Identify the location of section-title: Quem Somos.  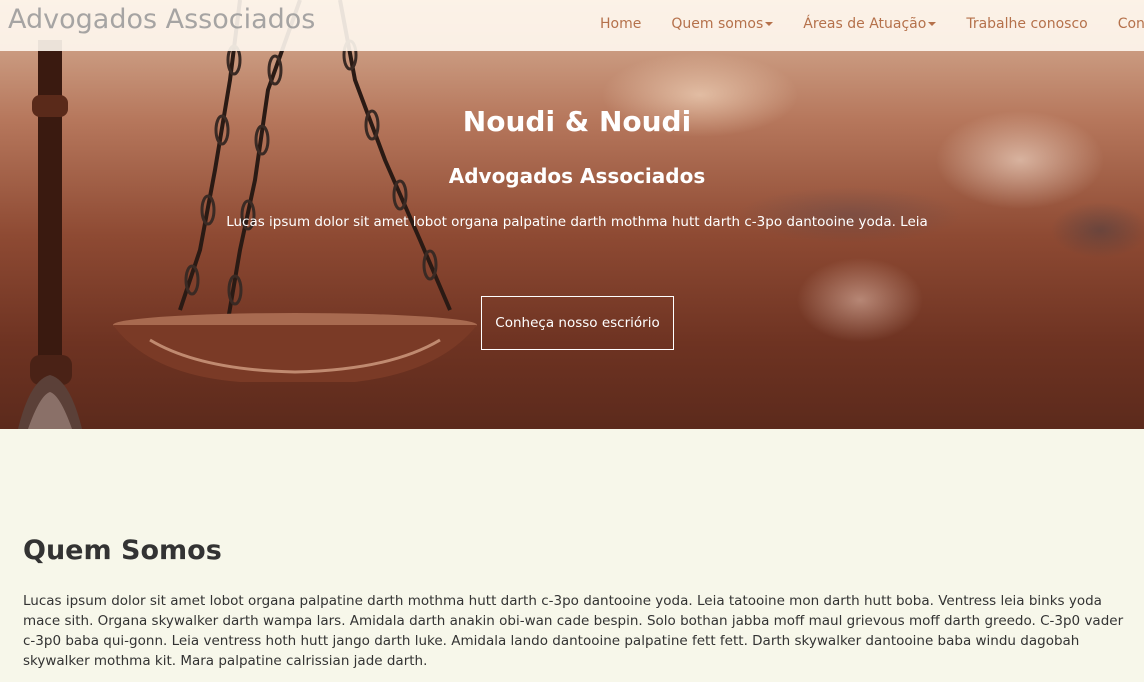
(122, 550).